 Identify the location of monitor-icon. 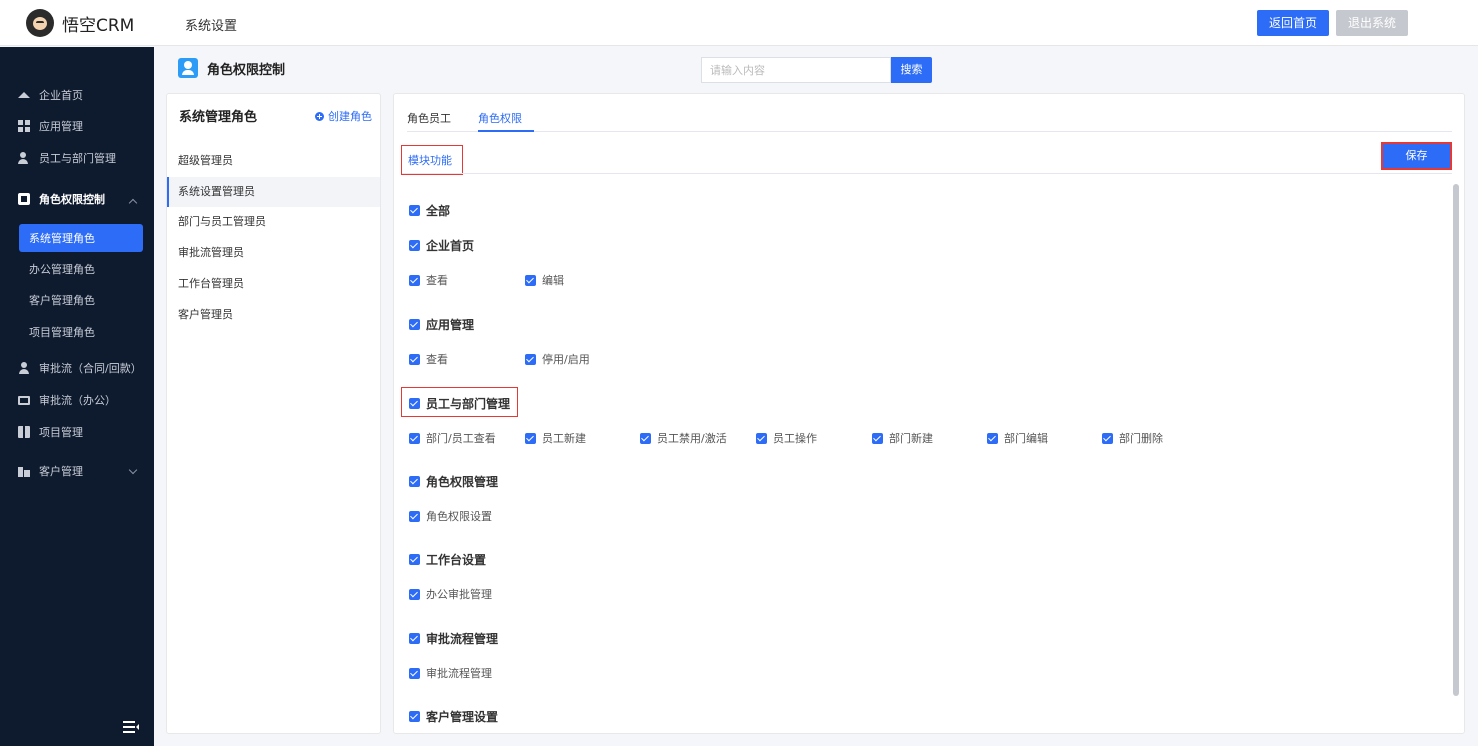
(24, 400).